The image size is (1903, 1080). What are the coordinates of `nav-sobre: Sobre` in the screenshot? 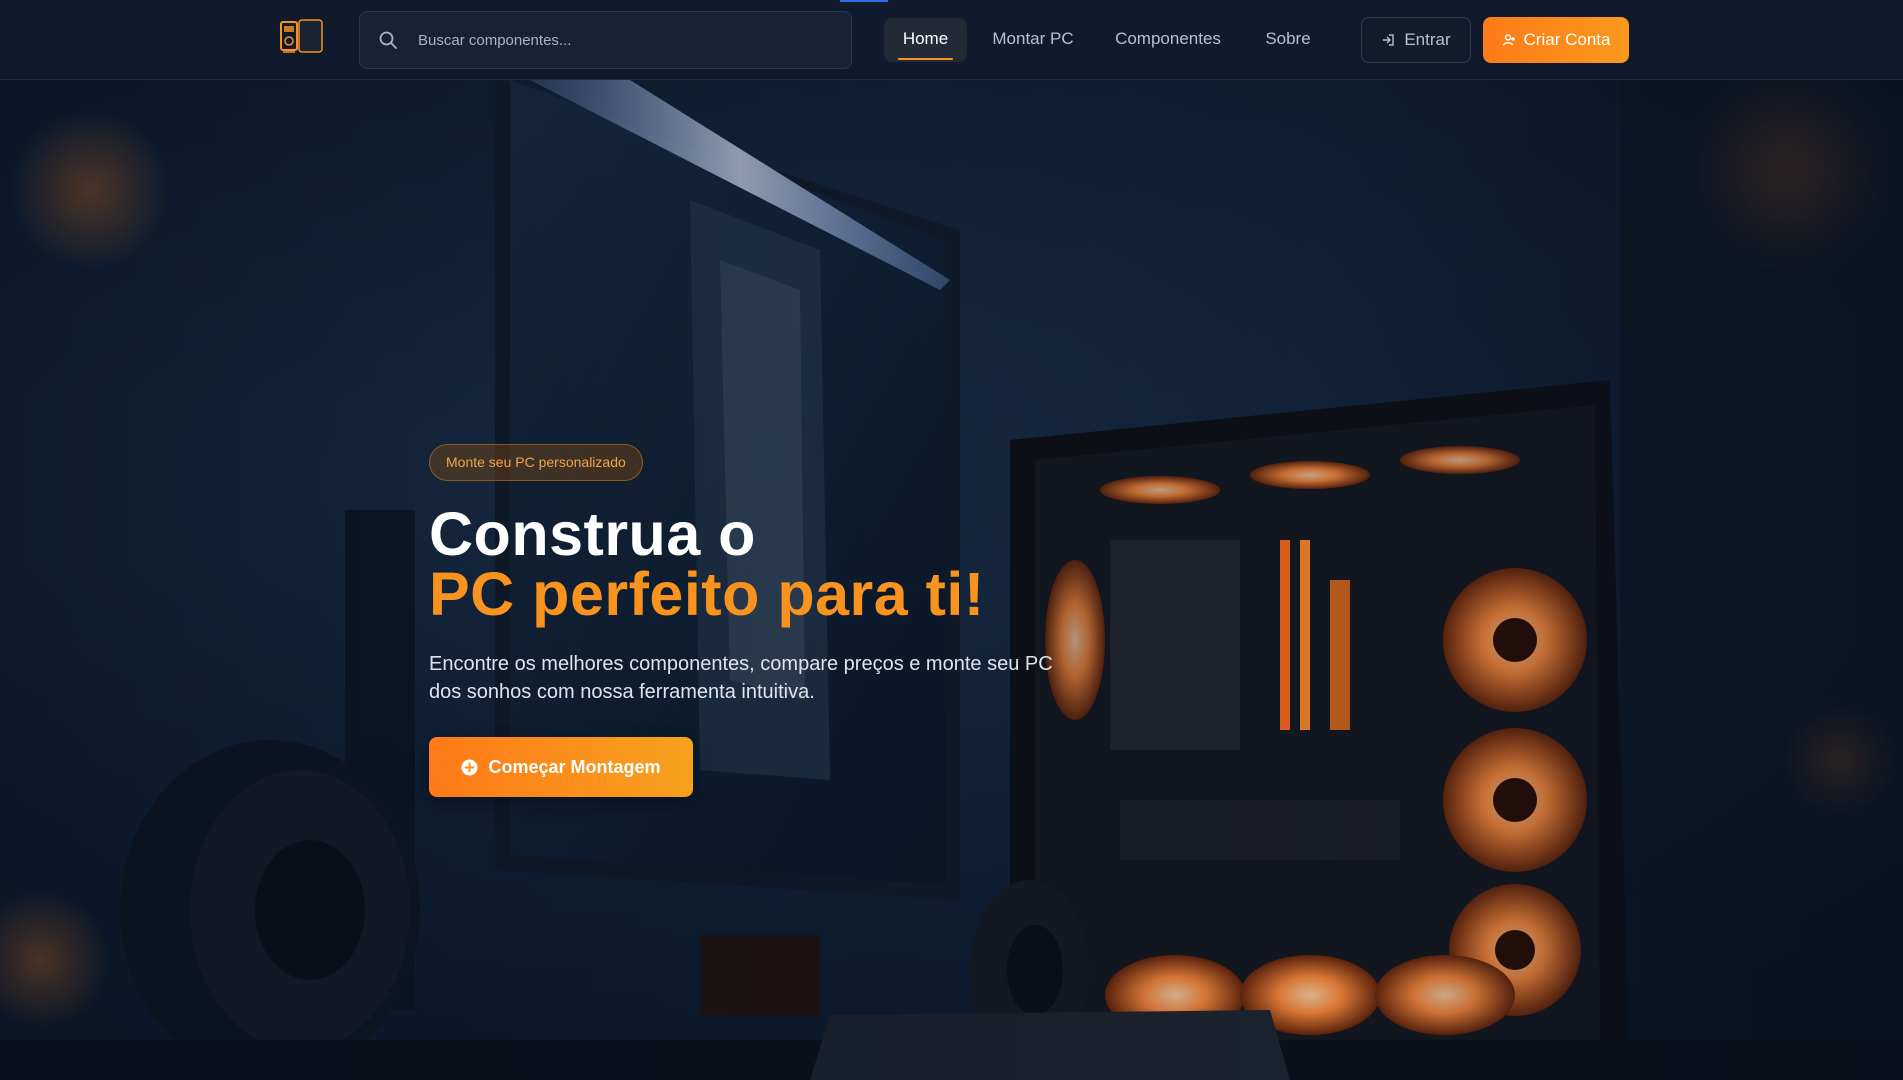 It's located at (1288, 40).